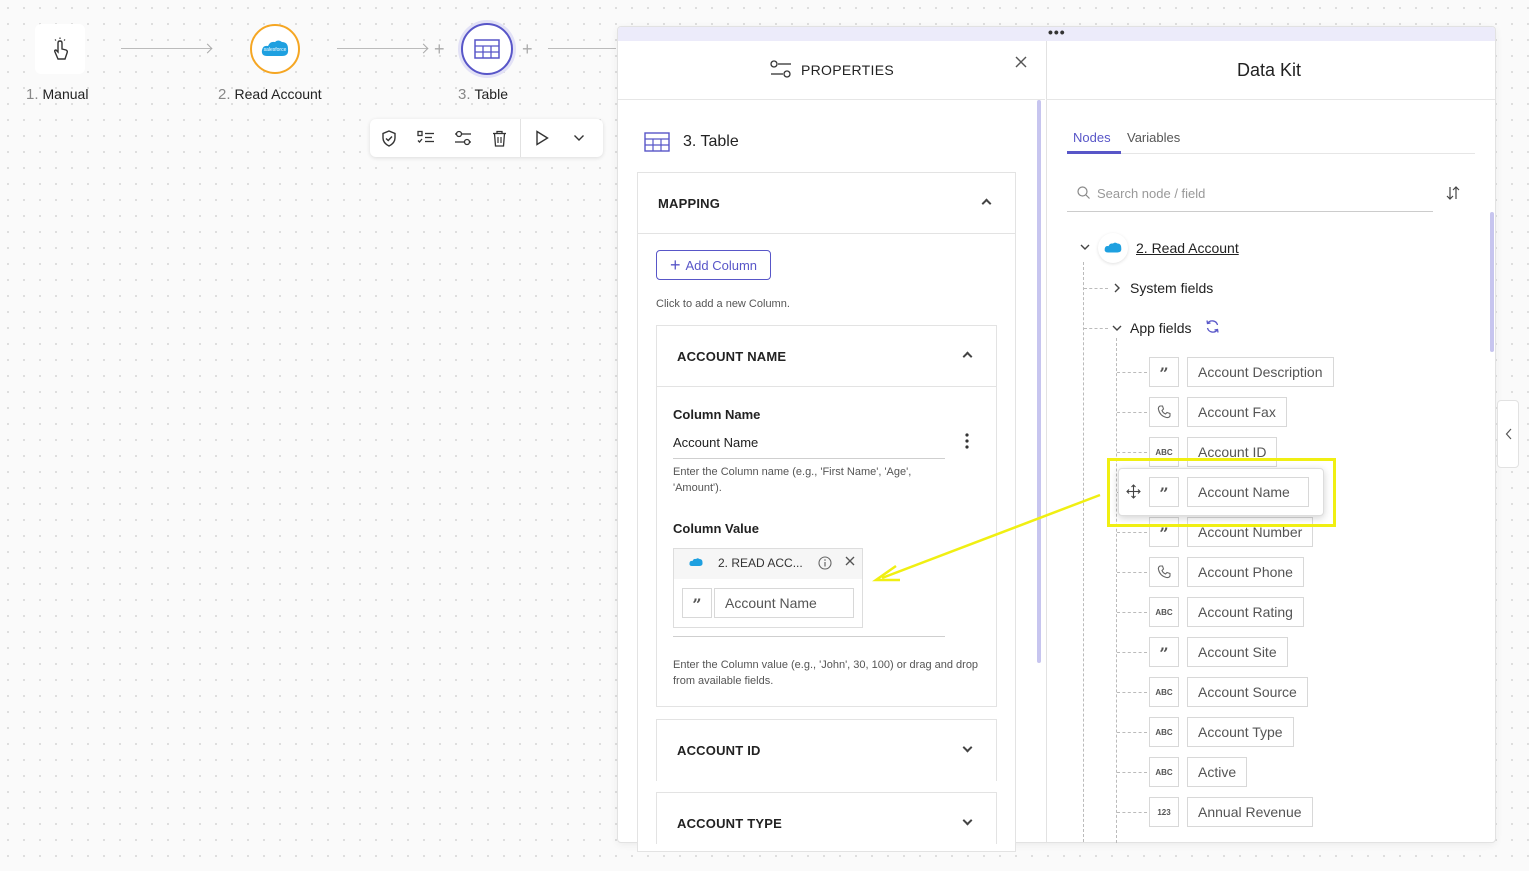 The height and width of the screenshot is (871, 1529). I want to click on table-node, so click(487, 49).